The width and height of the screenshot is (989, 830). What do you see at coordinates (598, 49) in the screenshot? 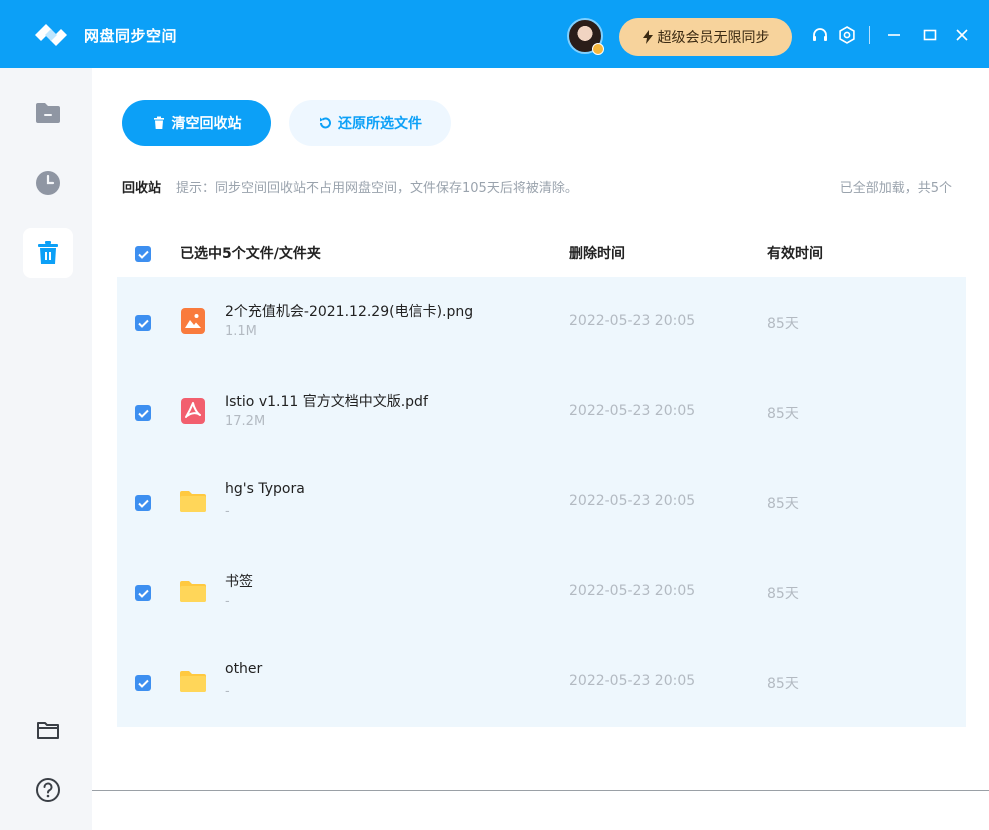
I see `vip-badge-icon` at bounding box center [598, 49].